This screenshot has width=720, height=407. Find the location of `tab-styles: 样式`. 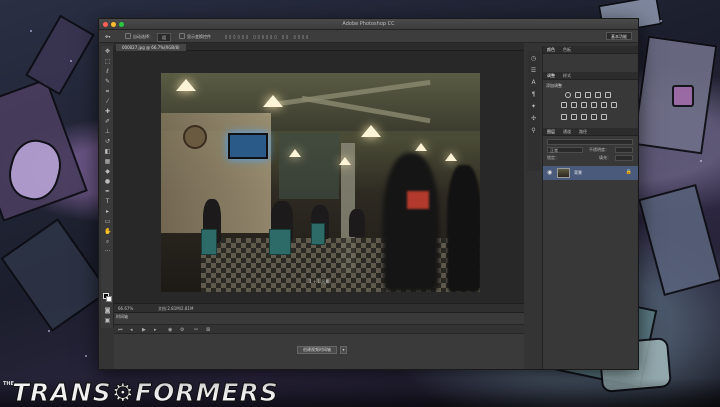

tab-styles: 样式 is located at coordinates (567, 76).